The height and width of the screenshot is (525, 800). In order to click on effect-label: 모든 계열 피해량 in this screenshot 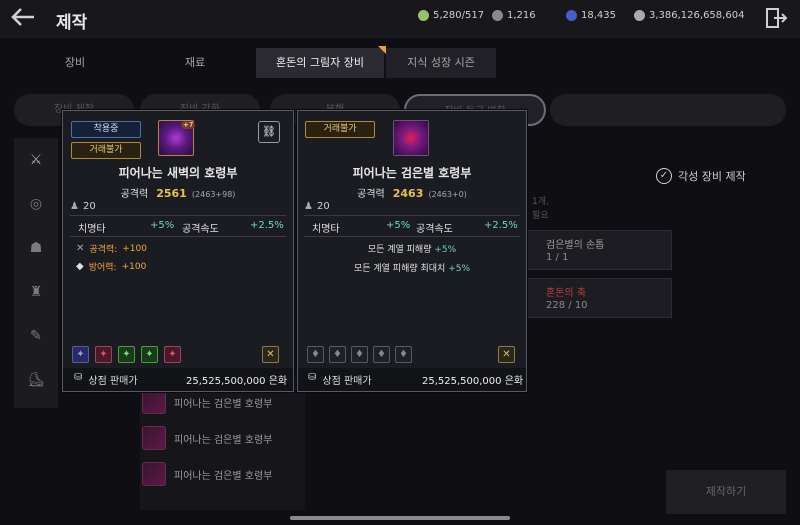, I will do `click(399, 250)`.